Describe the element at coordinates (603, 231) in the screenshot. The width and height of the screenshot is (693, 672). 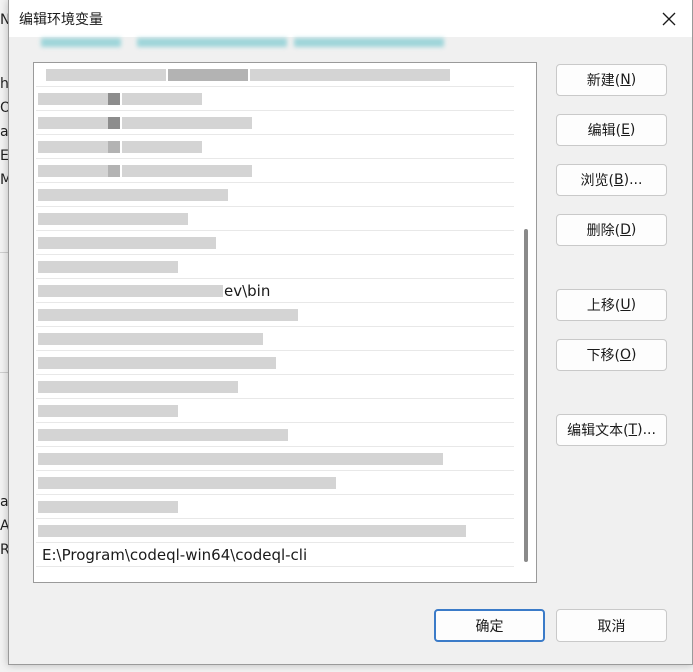
I see `delete-button-label: 删除(` at that location.